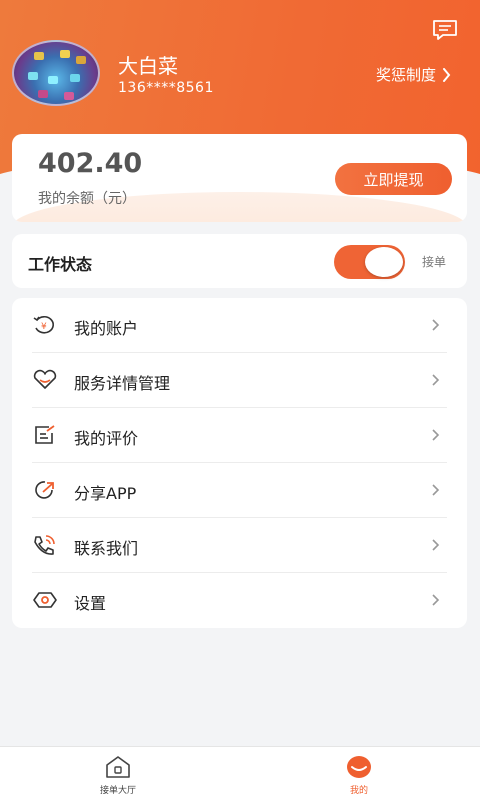 This screenshot has width=480, height=800. I want to click on accept-orders-toggle, so click(369, 262).